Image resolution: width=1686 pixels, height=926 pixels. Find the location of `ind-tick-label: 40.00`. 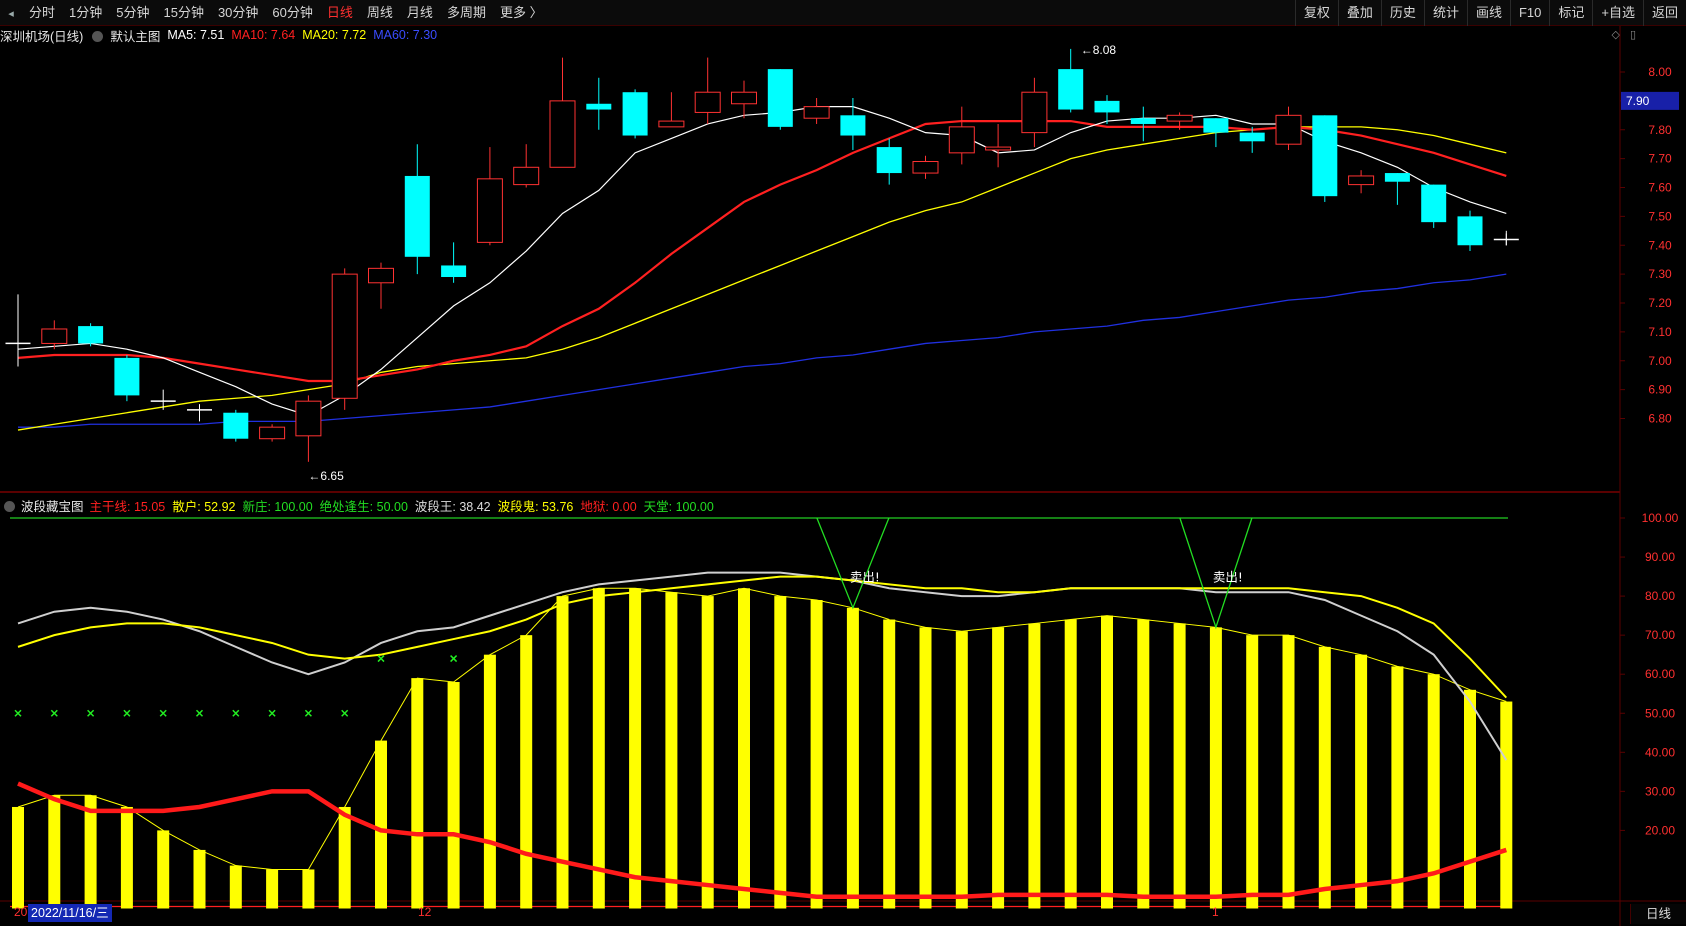

ind-tick-label: 40.00 is located at coordinates (1660, 752).